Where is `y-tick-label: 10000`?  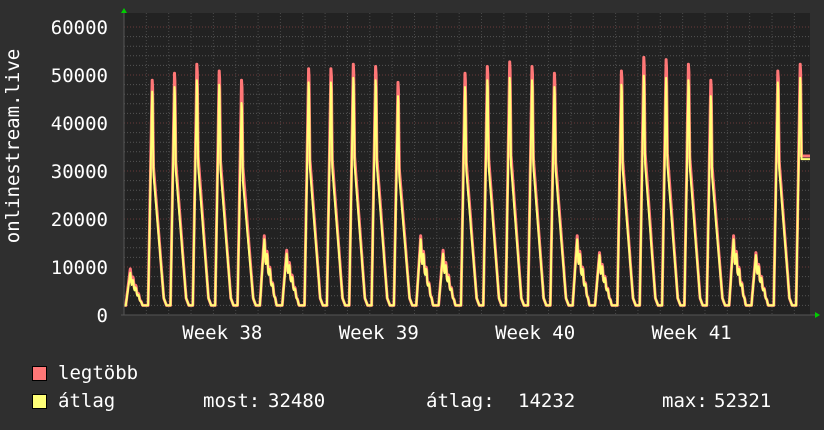
y-tick-label: 10000 is located at coordinates (79, 268).